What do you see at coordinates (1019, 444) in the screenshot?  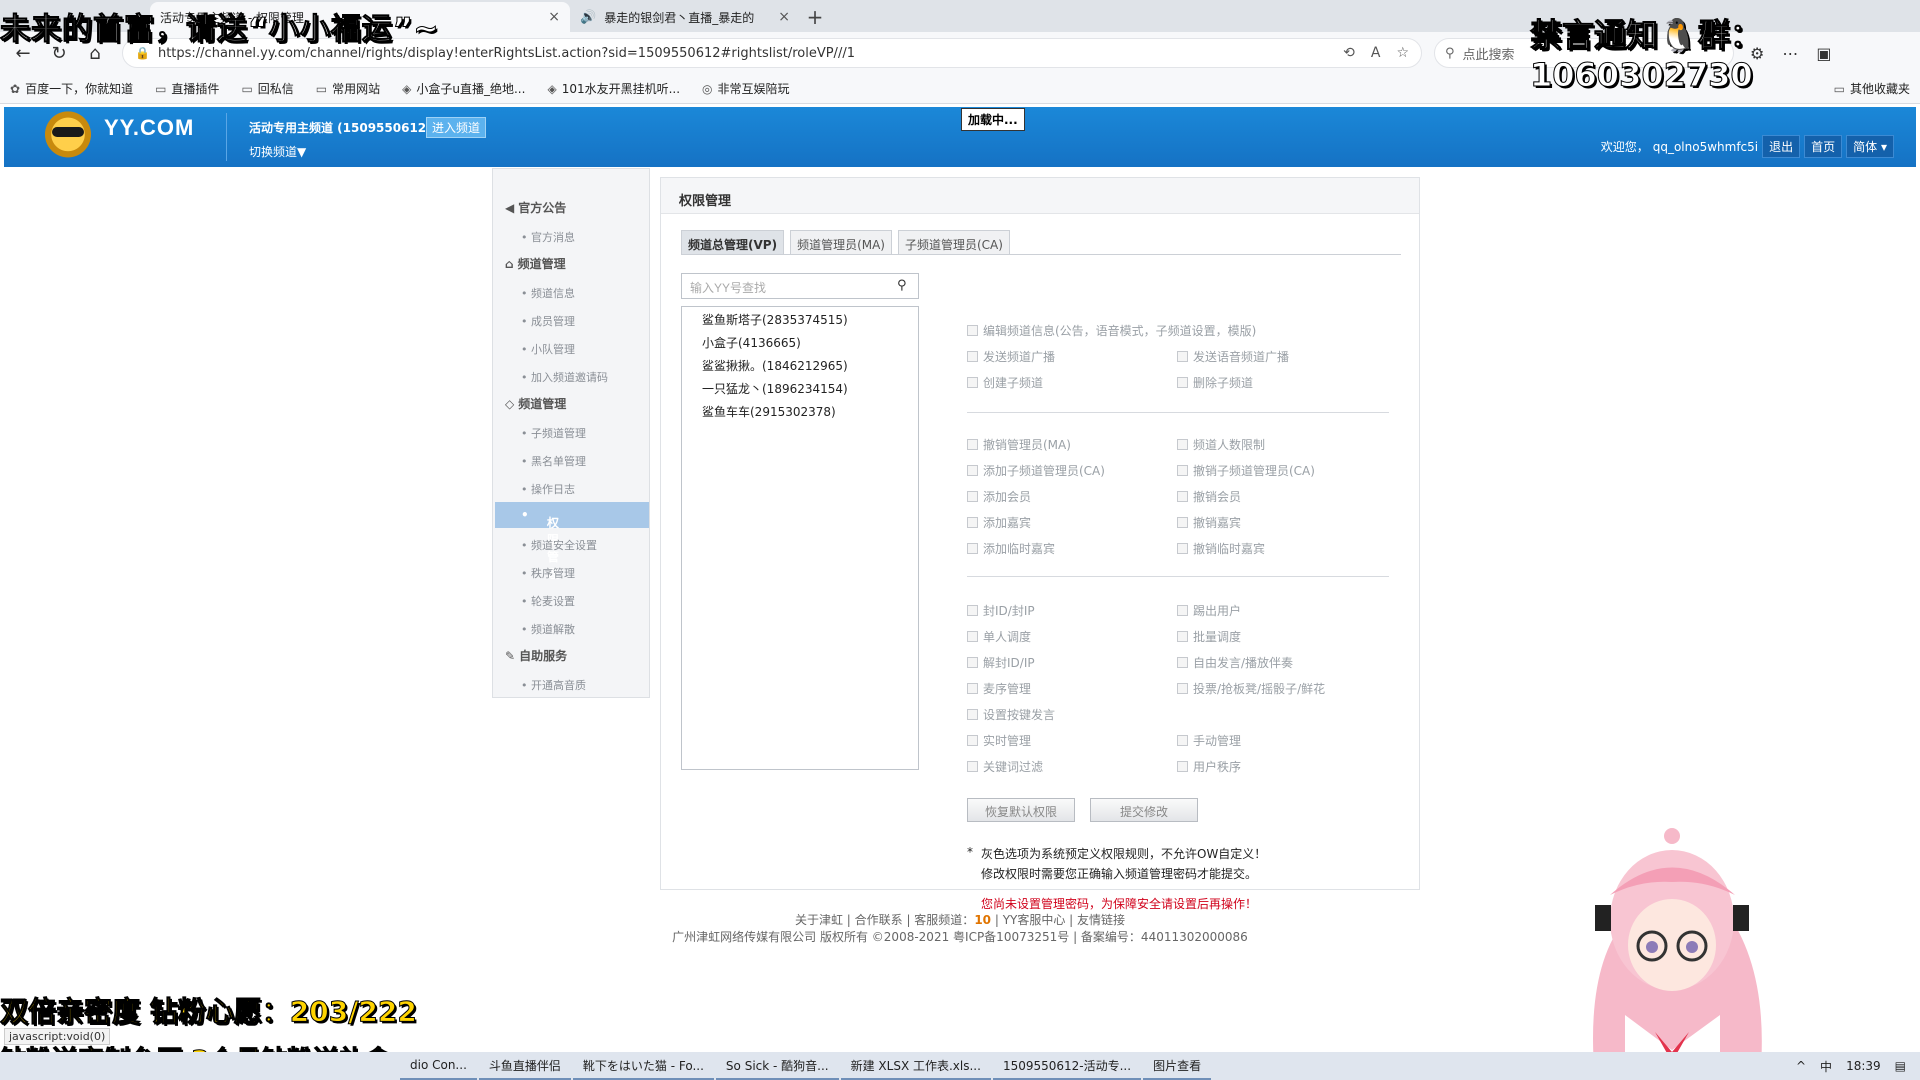 I see `perm-checkbox: 撤销管理员(MA)` at bounding box center [1019, 444].